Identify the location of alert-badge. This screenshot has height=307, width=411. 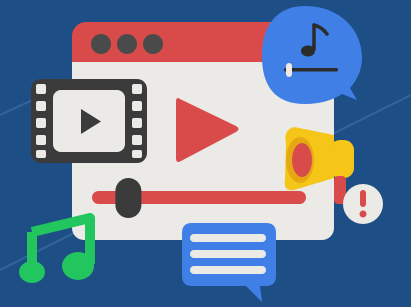
(363, 204).